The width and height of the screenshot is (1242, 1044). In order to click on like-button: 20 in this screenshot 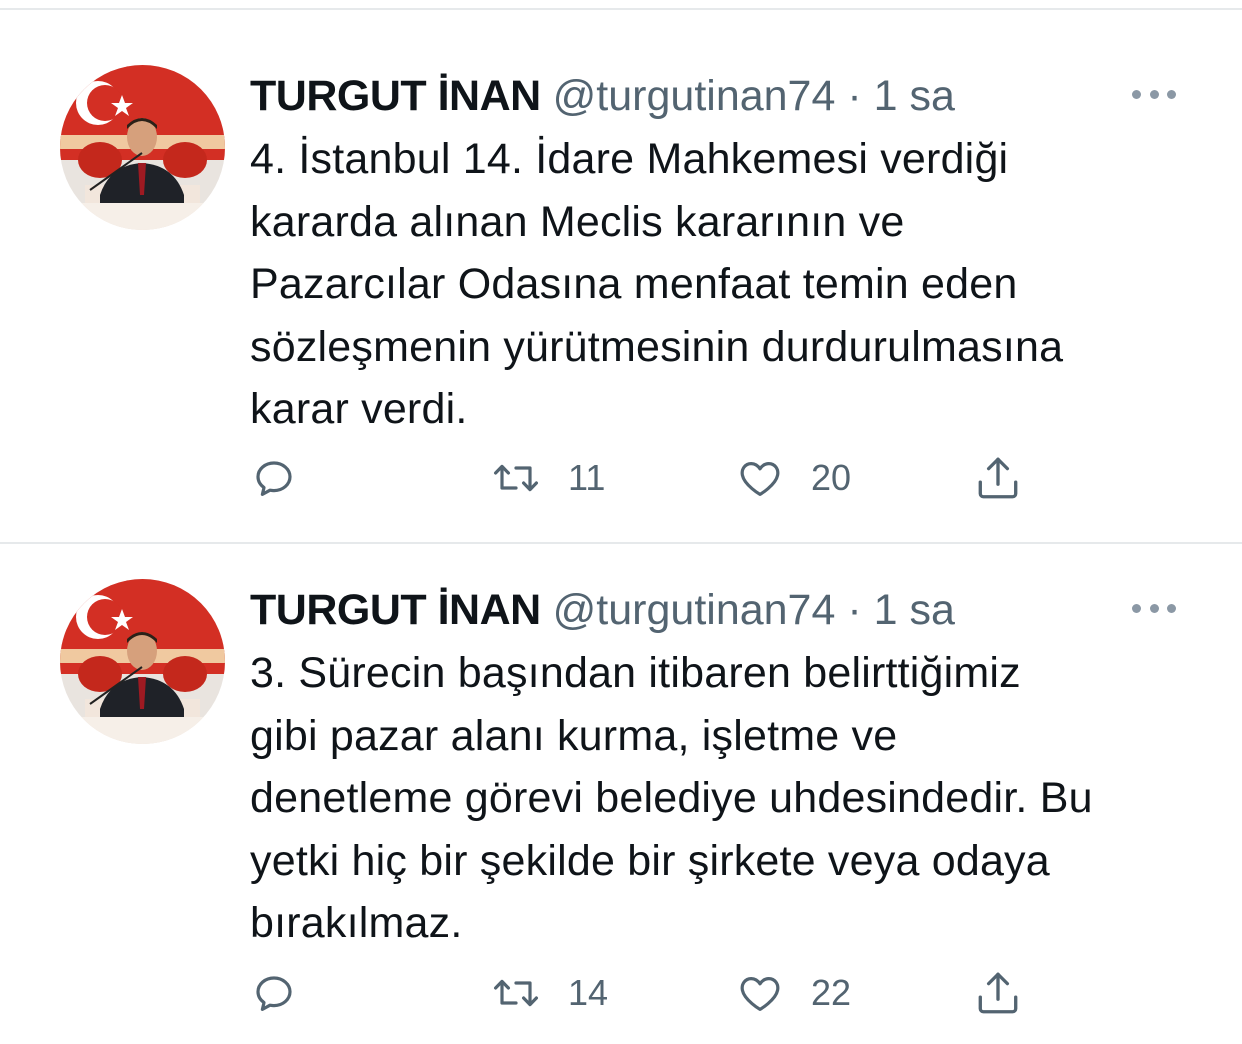, I will do `click(793, 478)`.